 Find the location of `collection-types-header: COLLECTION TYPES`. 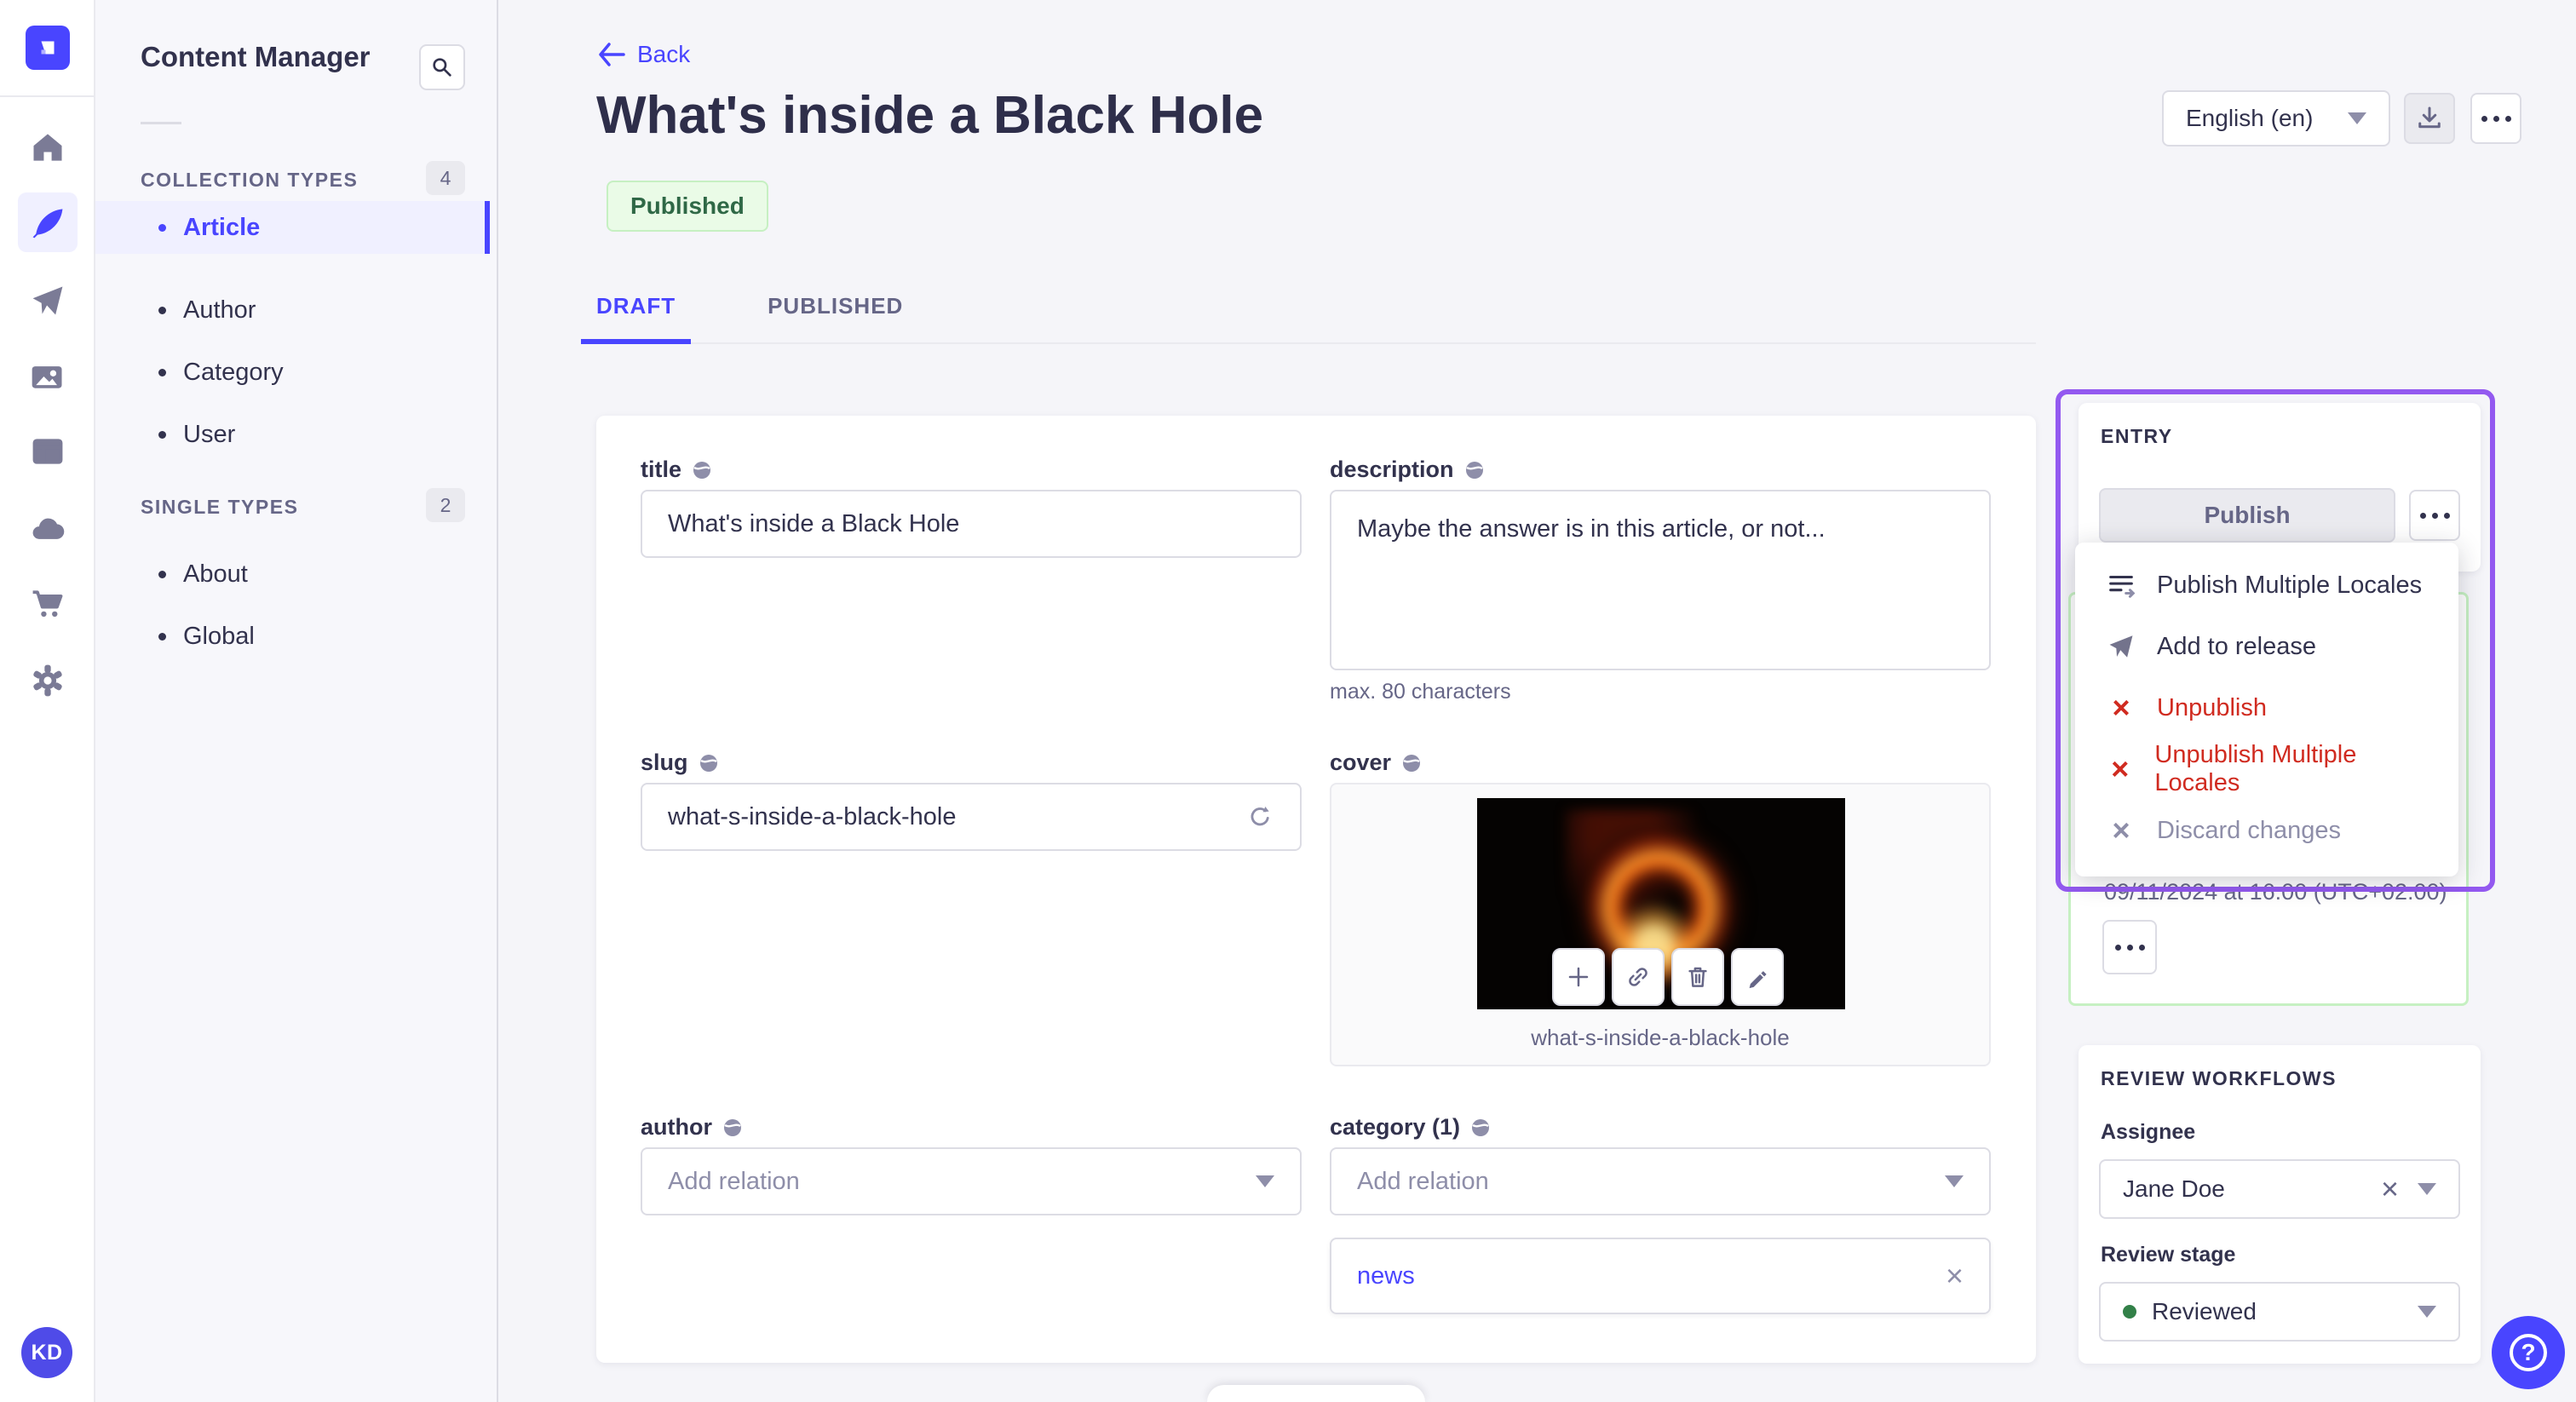

collection-types-header: COLLECTION TYPES is located at coordinates (250, 180).